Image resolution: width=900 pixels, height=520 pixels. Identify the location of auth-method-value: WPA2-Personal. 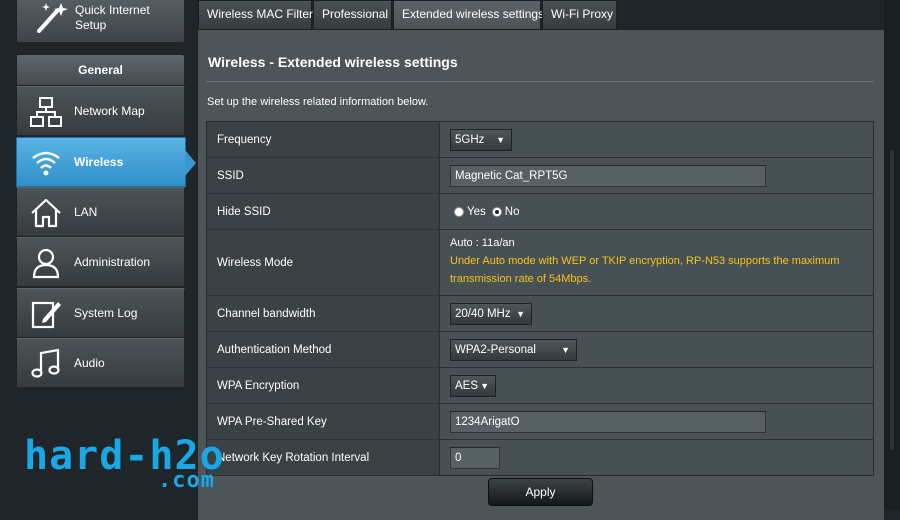
(495, 349).